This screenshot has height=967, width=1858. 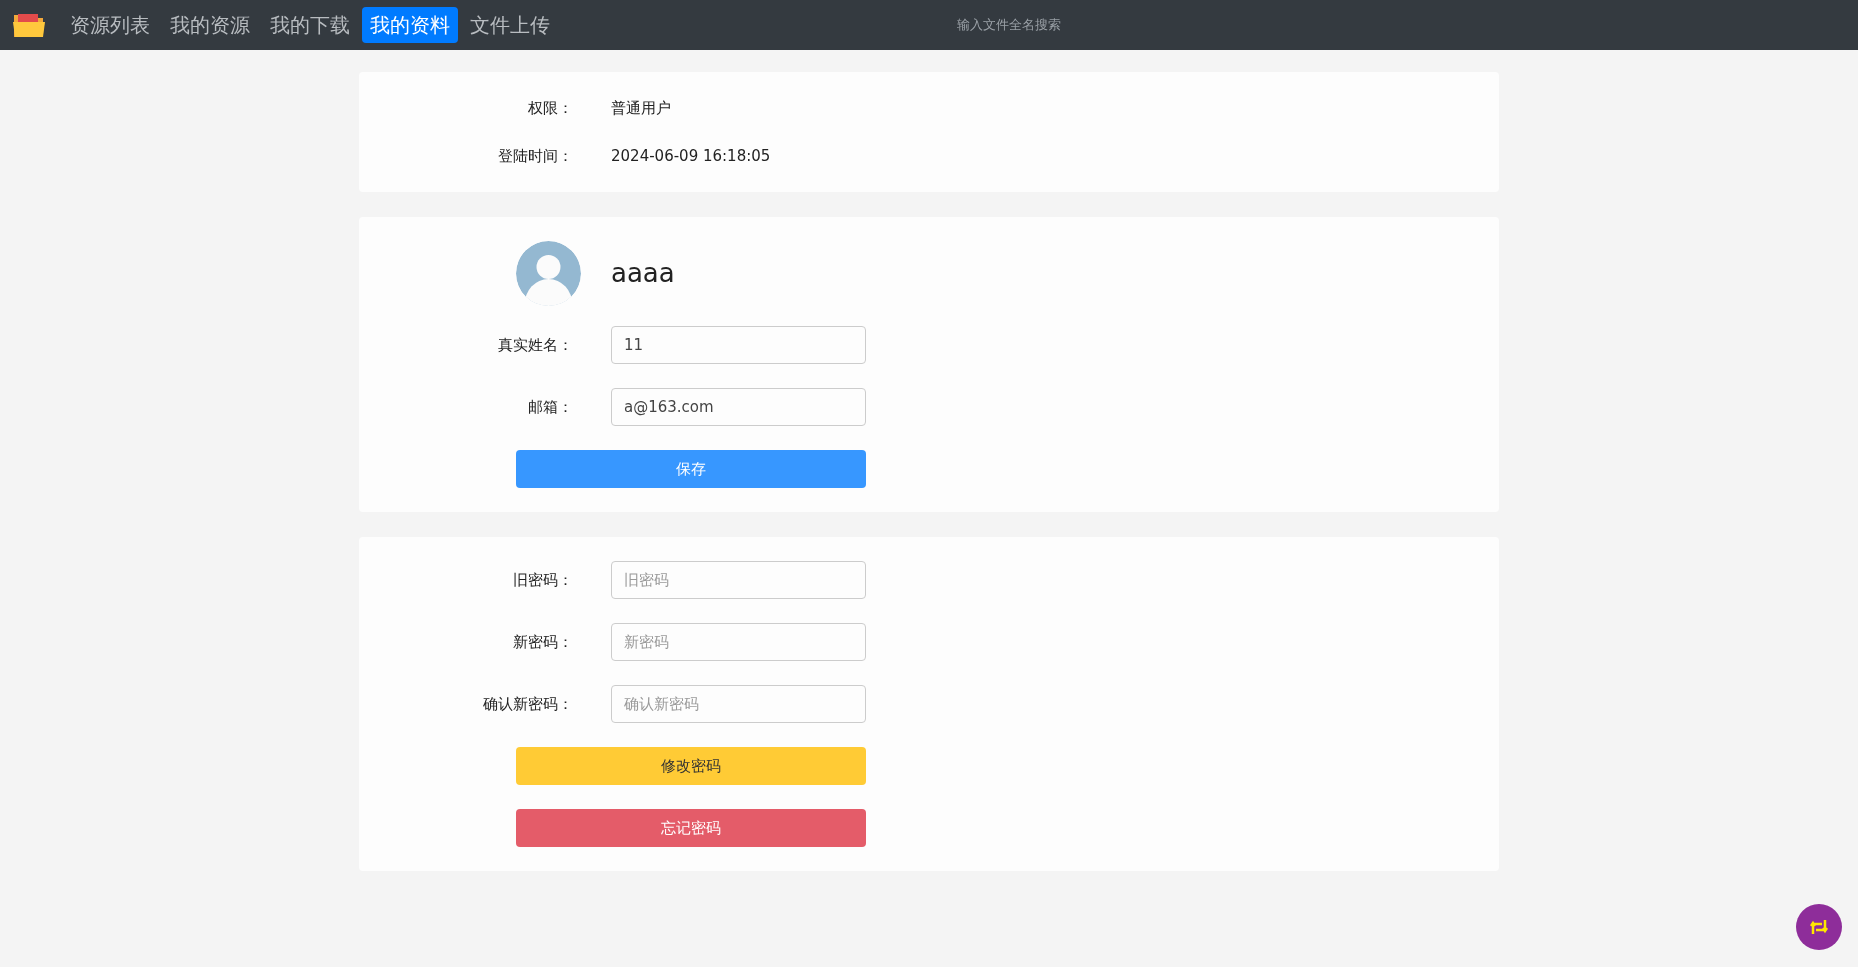 I want to click on field-label: 登陆时间：, so click(x=535, y=156).